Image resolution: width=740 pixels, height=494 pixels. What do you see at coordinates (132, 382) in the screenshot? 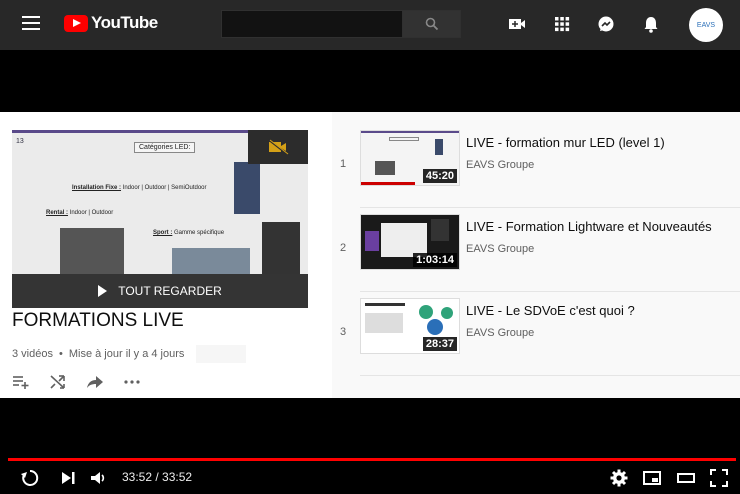
I see `more-actions-icon` at bounding box center [132, 382].